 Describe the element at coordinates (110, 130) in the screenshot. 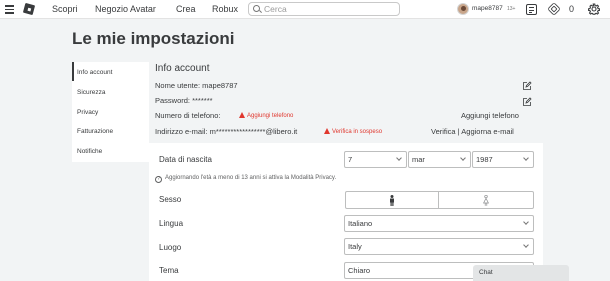

I see `sidebar-item-billing: Fatturazione` at that location.